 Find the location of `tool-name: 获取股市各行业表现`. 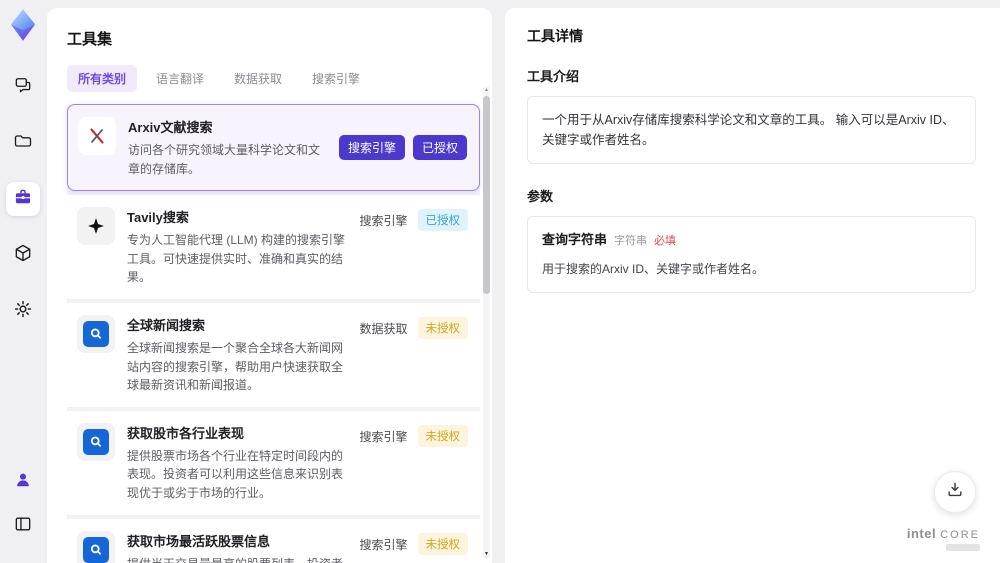

tool-name: 获取股市各行业表现 is located at coordinates (186, 433).